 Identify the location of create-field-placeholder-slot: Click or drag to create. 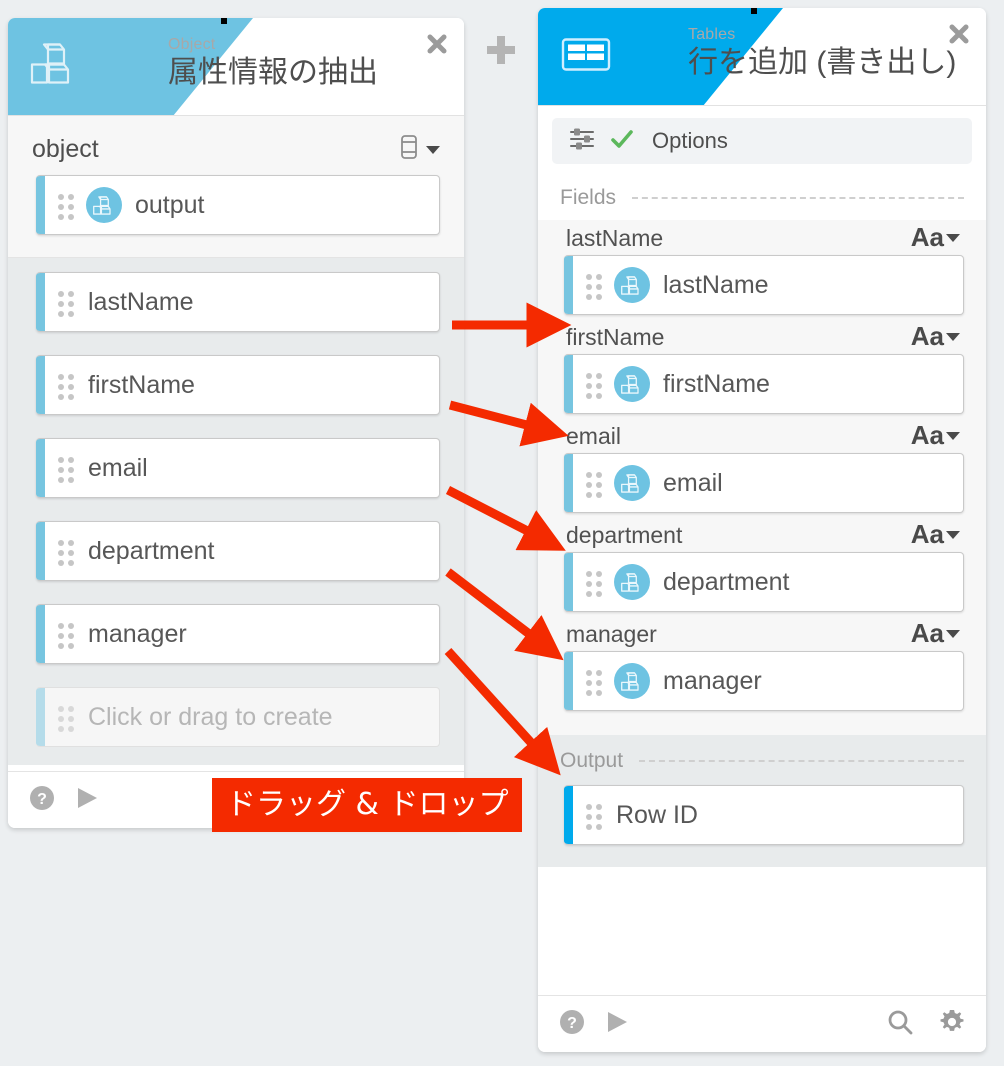
(238, 717).